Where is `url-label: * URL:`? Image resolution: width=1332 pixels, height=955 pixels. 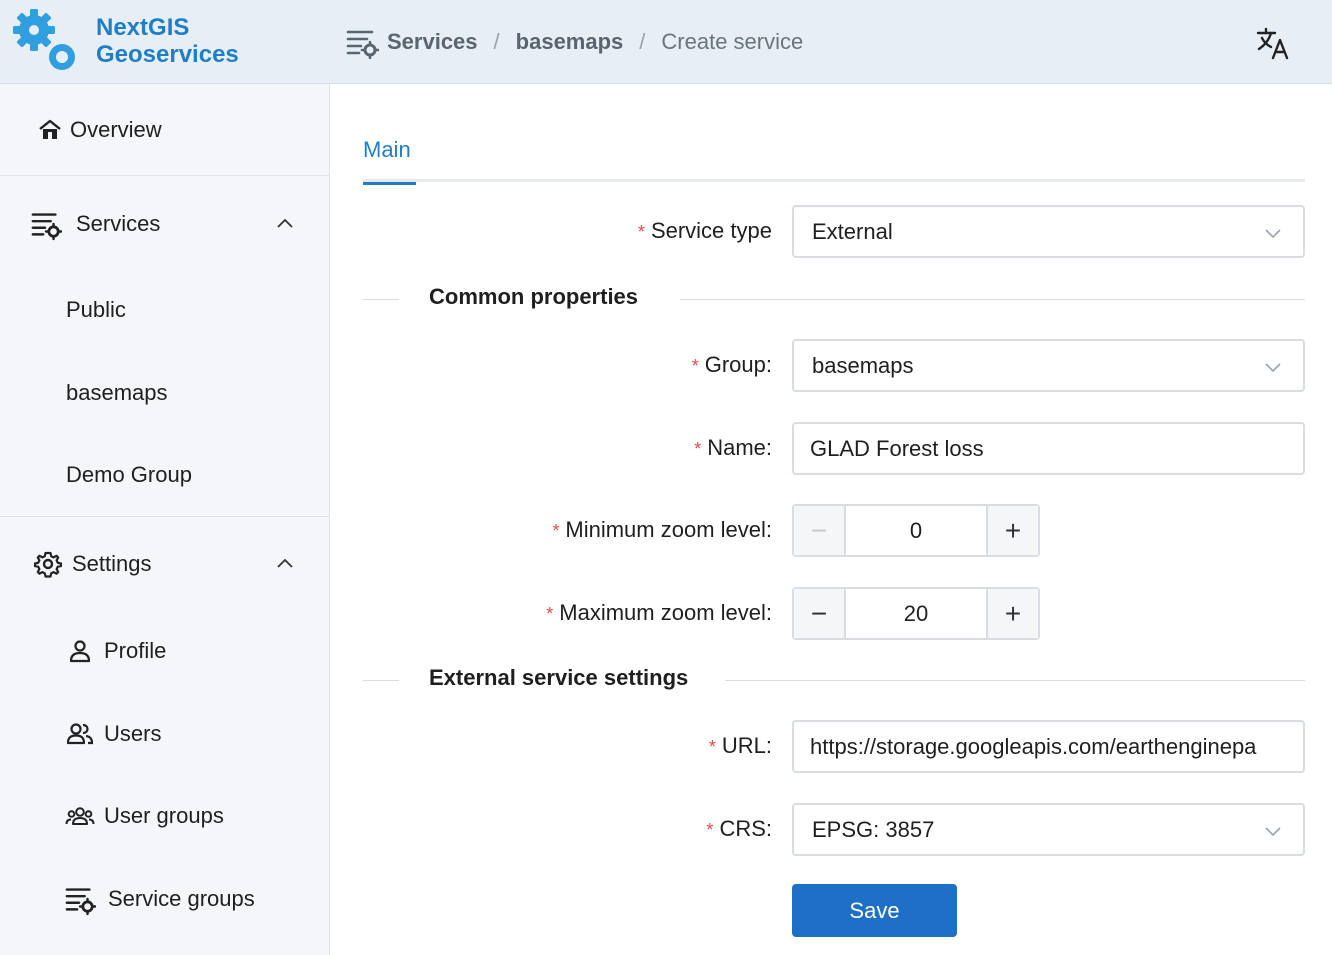 url-label: * URL: is located at coordinates (740, 746).